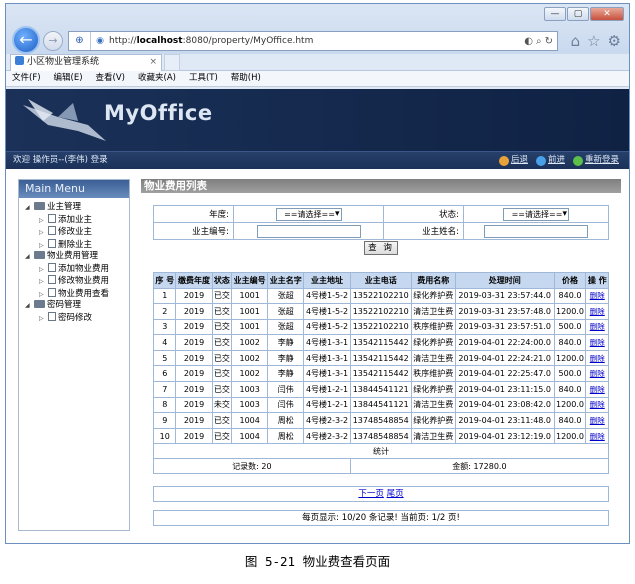  I want to click on collapsed-icon: ▷, so click(41, 232).